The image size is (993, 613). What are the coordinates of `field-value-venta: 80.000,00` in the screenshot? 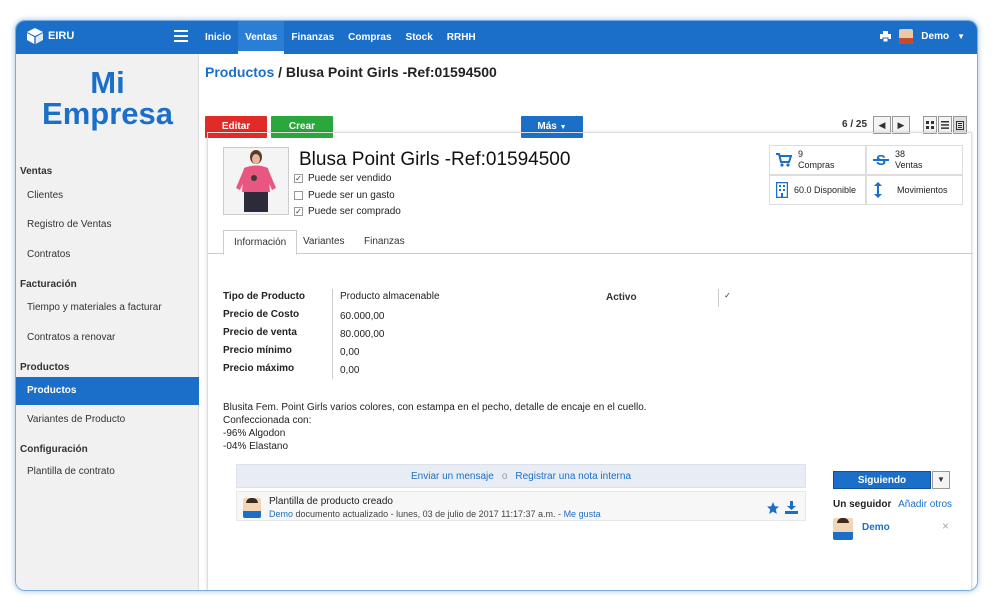 It's located at (362, 334).